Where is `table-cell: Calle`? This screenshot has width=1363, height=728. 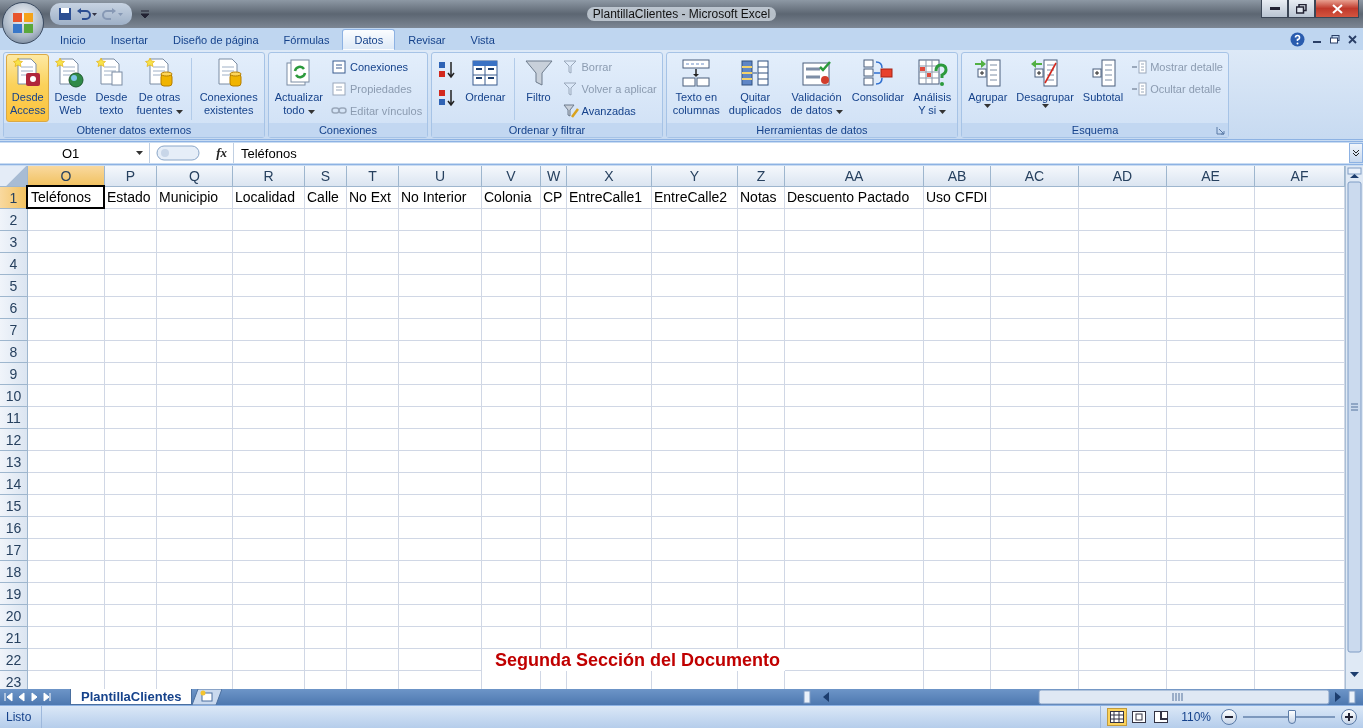 table-cell: Calle is located at coordinates (325, 197).